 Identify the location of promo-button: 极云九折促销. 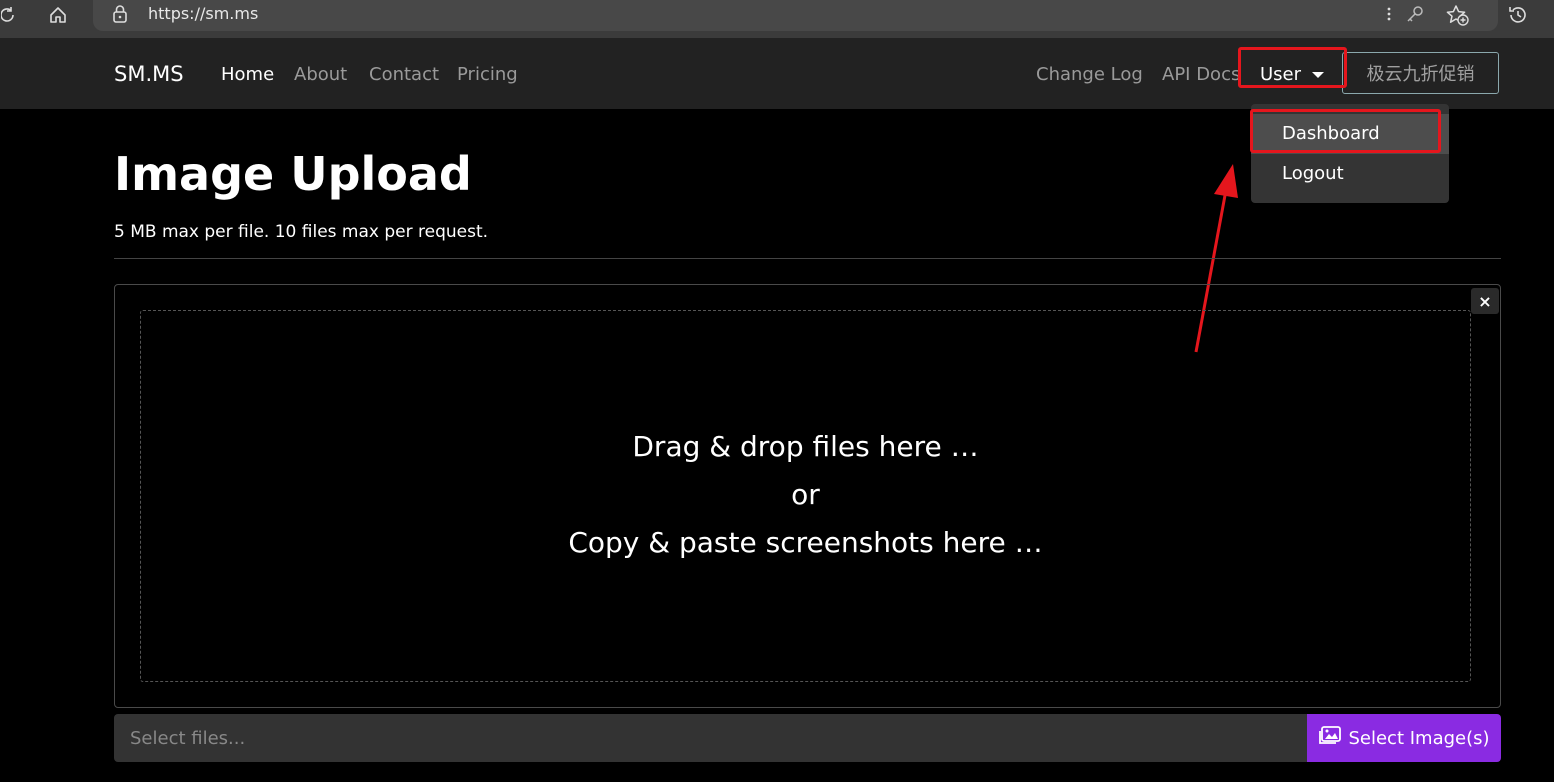
(1420, 73).